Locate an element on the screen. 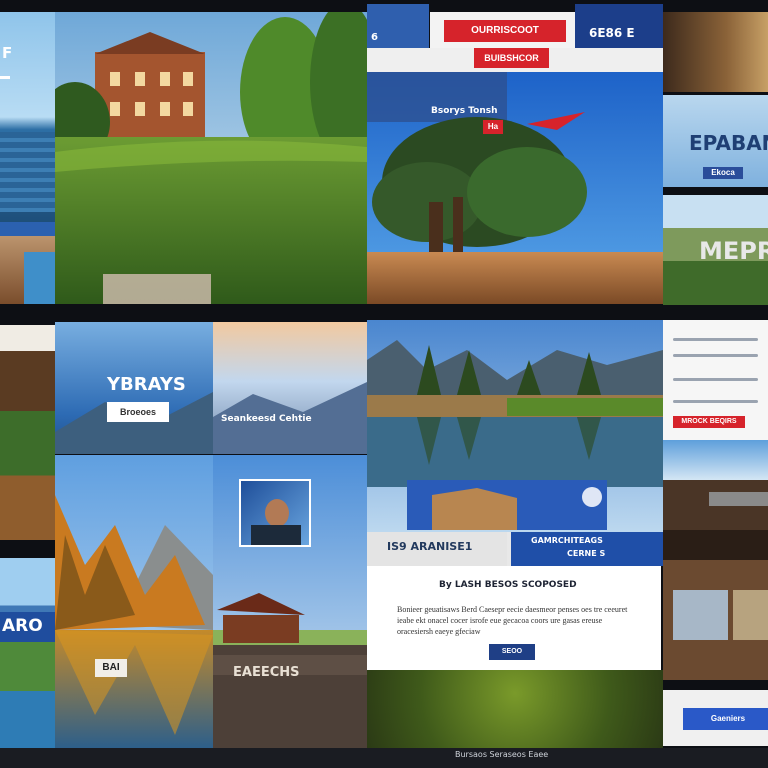 Image resolution: width=768 pixels, height=768 pixels. top-blue-tab: 6 is located at coordinates (398, 27).